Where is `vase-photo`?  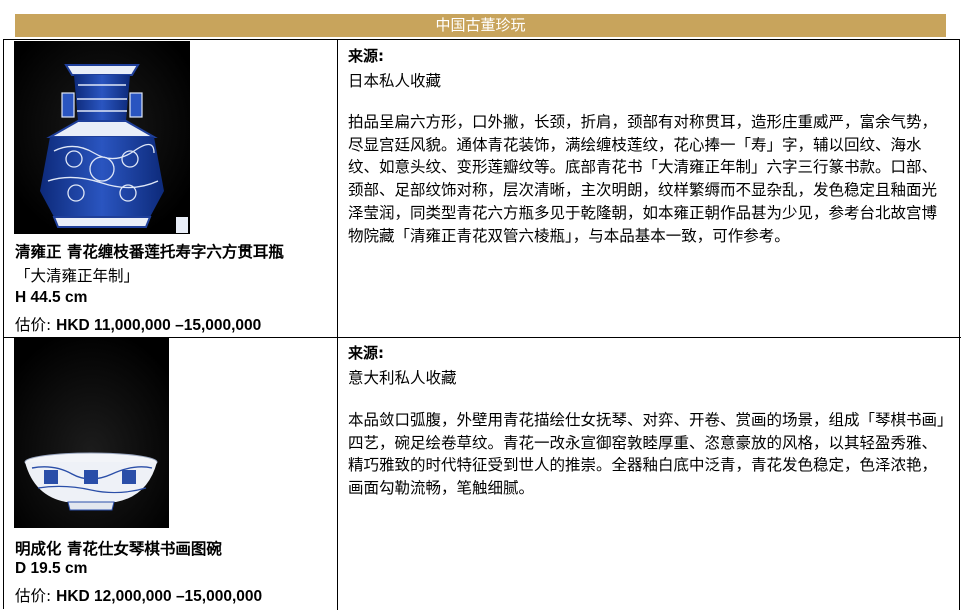 vase-photo is located at coordinates (102, 137).